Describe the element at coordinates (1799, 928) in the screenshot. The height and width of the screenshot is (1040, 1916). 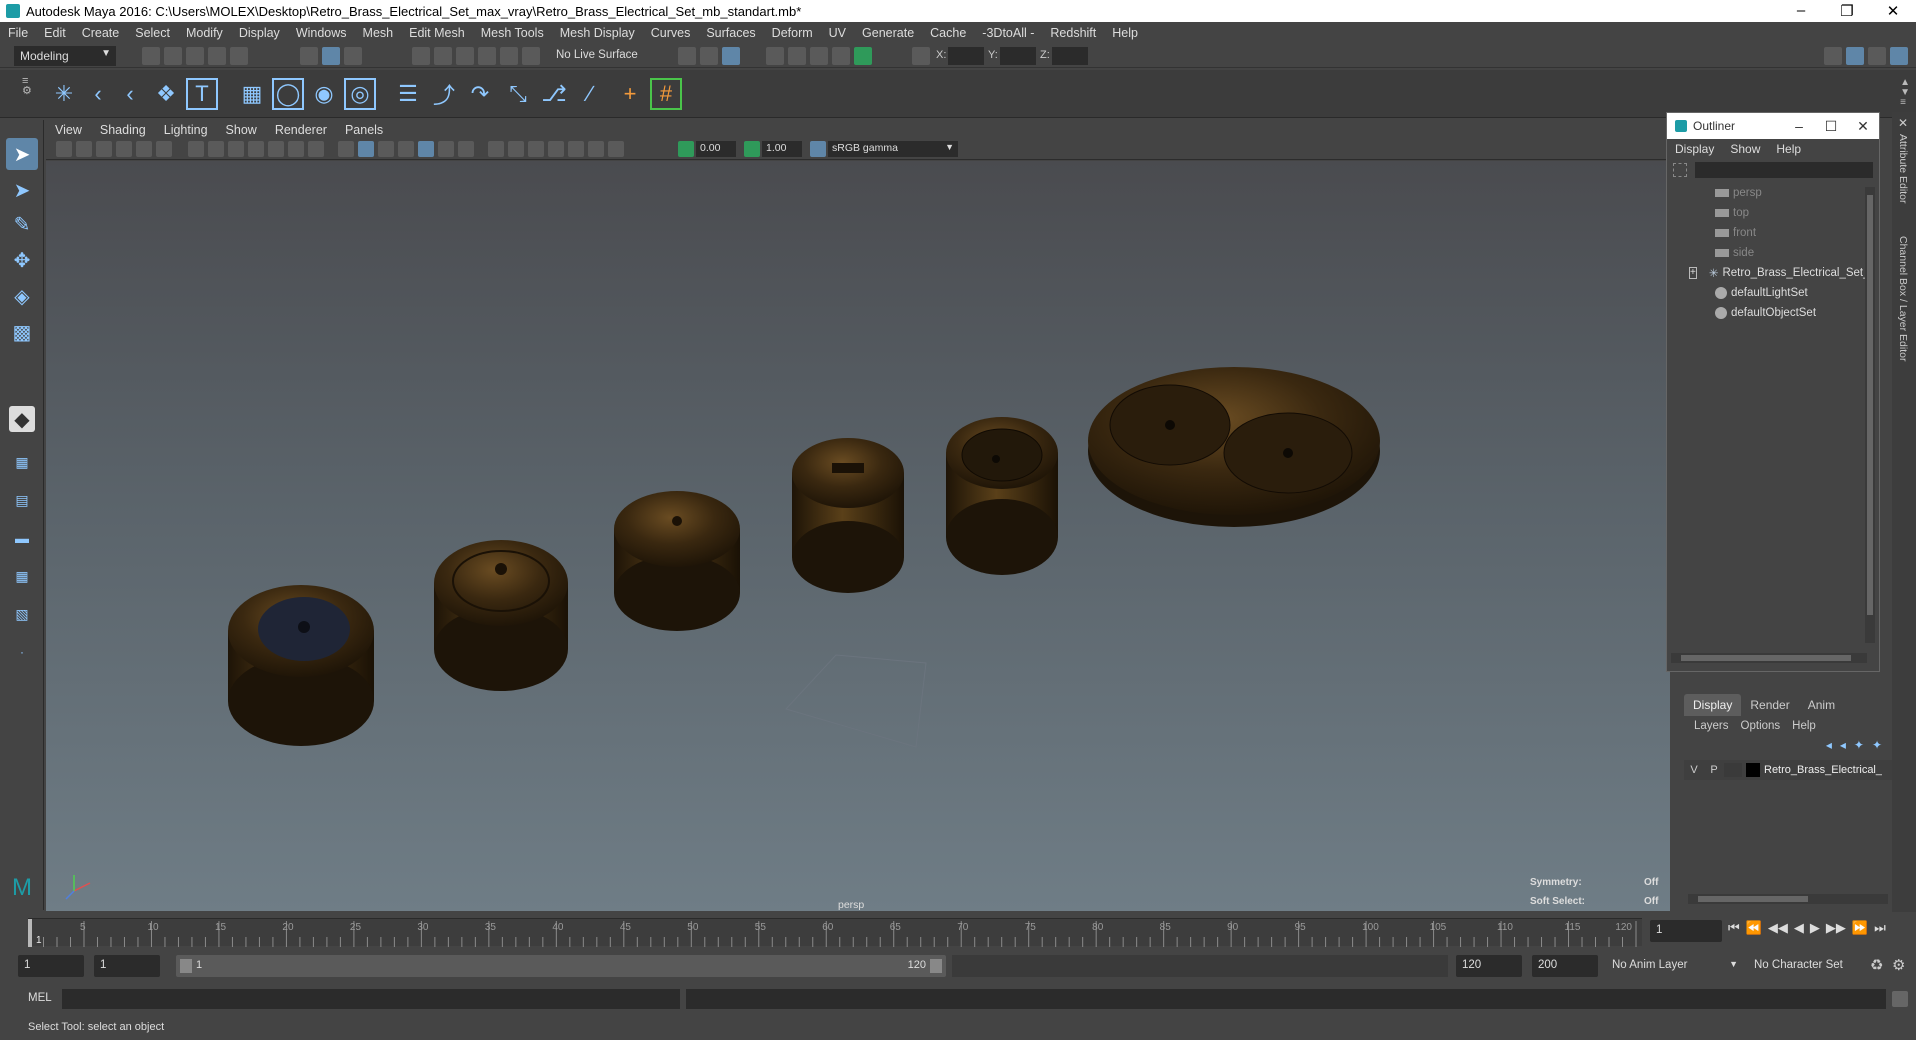
I see `play-backwards-icon: ◀` at that location.